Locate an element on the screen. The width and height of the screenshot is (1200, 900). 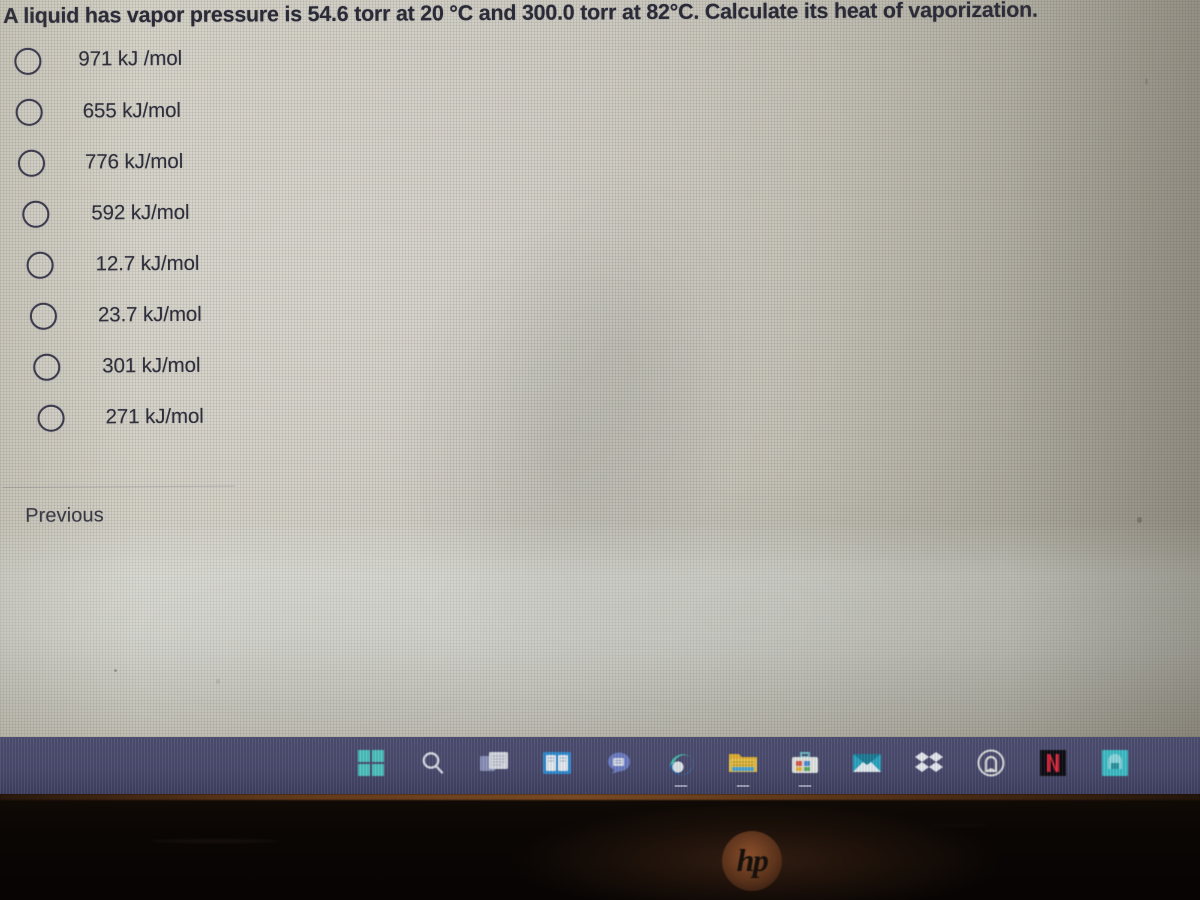
option-row: 271 kJ/mol is located at coordinates (282, 425).